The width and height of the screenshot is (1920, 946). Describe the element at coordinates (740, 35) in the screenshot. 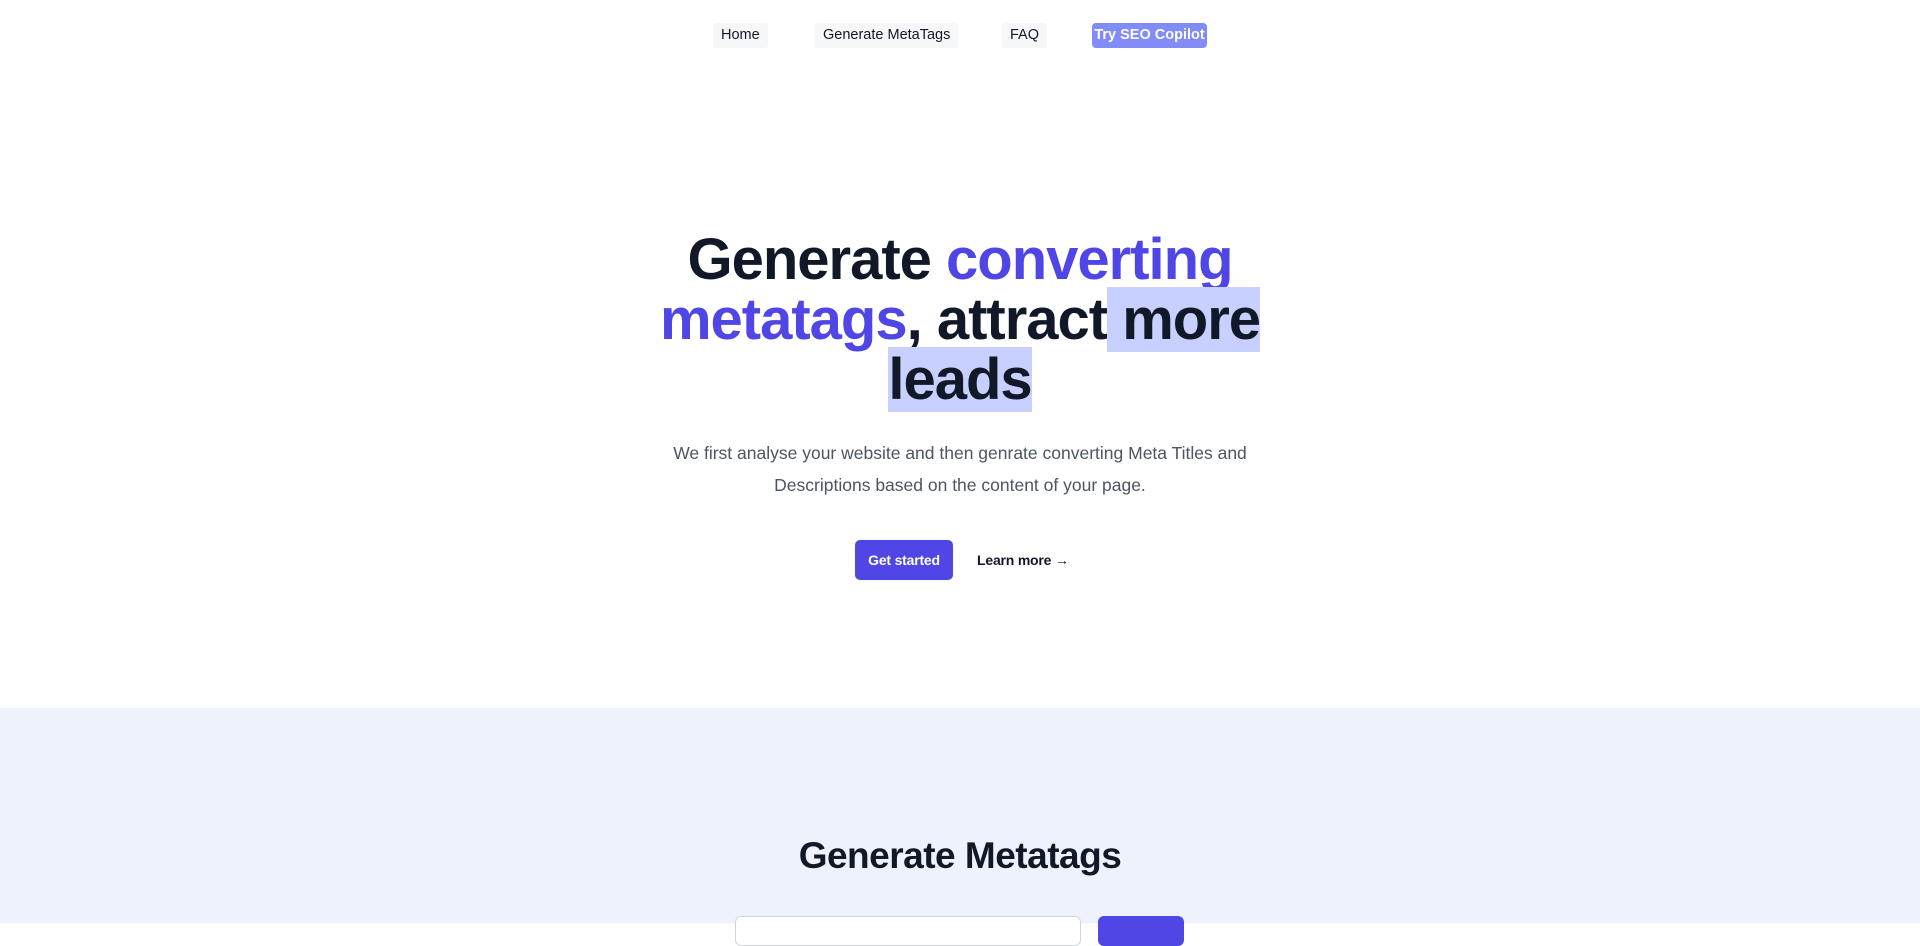

I see `nav-home-link: Home` at that location.